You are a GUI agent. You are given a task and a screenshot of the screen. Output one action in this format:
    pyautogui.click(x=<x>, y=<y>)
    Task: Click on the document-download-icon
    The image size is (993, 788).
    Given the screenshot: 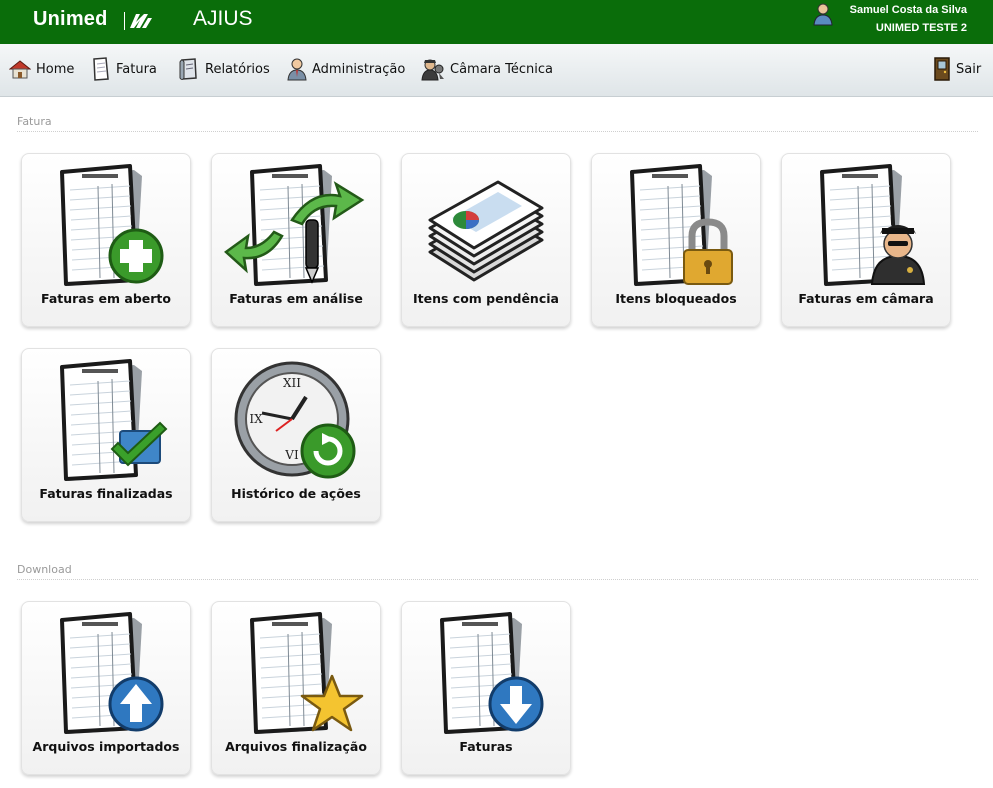 What is the action you would take?
    pyautogui.click(x=478, y=672)
    